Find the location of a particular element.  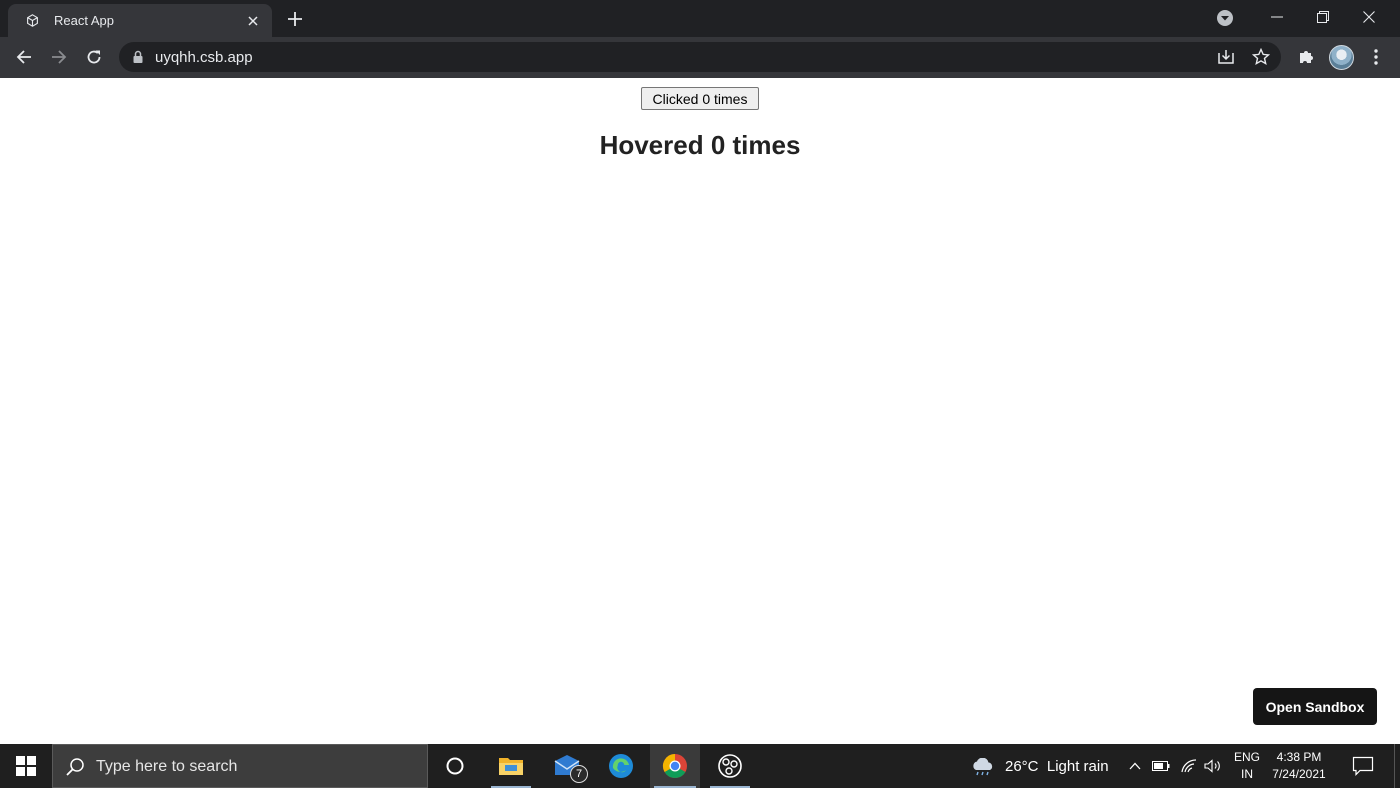

tab-close-icon is located at coordinates (253, 21).